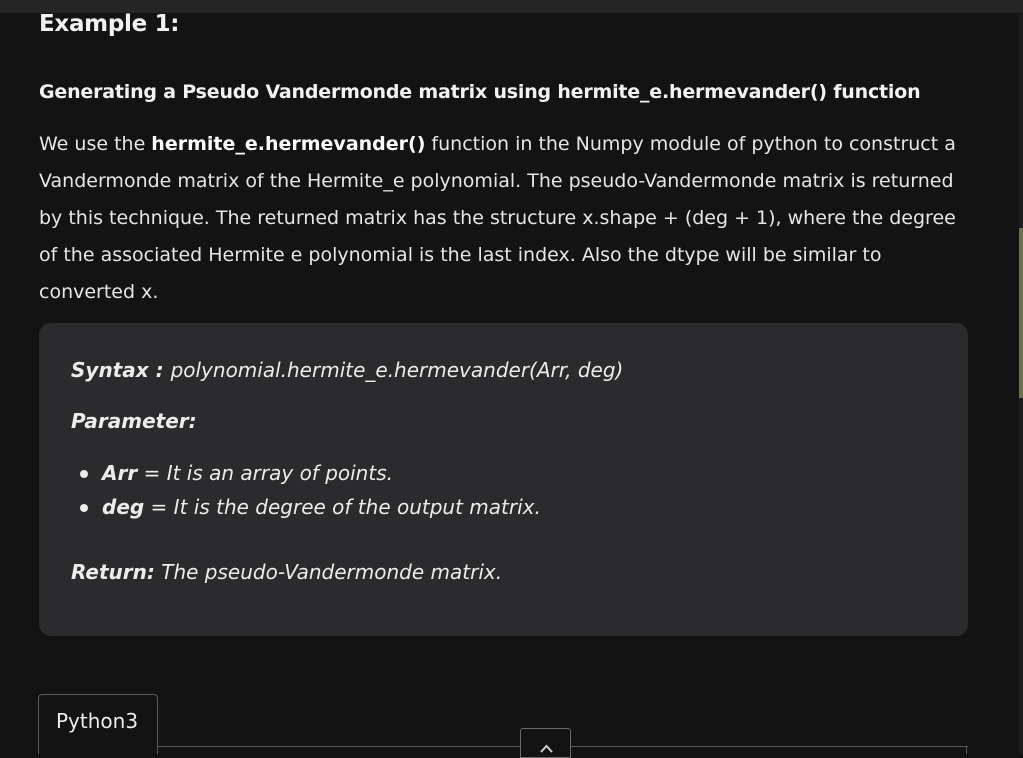  I want to click on scrollbar-track, so click(1021, 383).